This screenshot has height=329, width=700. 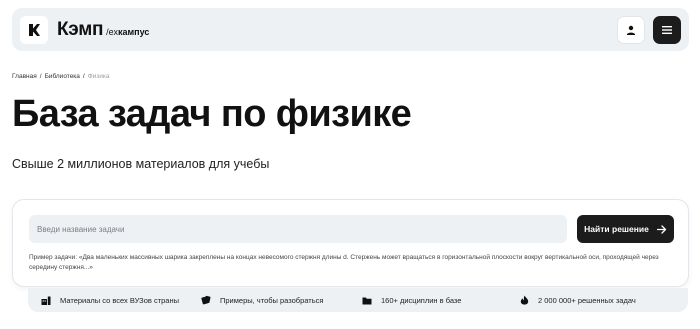 I want to click on feature-solved-tasks: 2 000 000+ решенных задач, so click(x=577, y=300).